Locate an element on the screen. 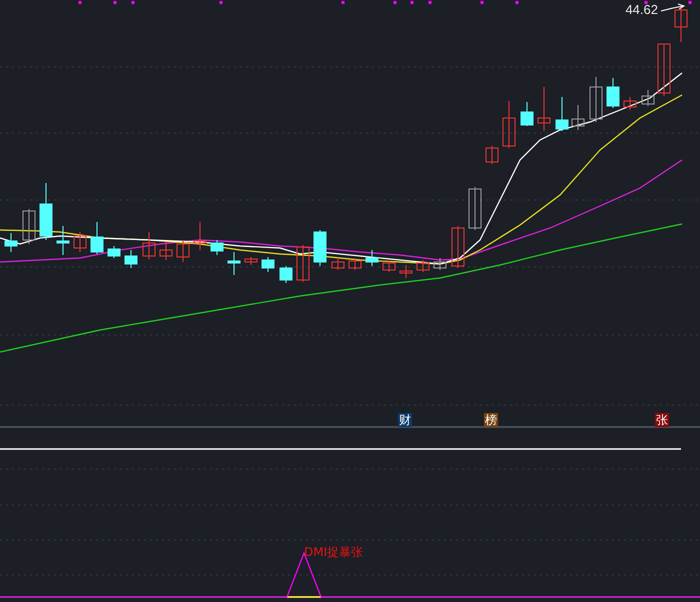 Image resolution: width=700 pixels, height=602 pixels. price-label: 44.62 is located at coordinates (641, 9).